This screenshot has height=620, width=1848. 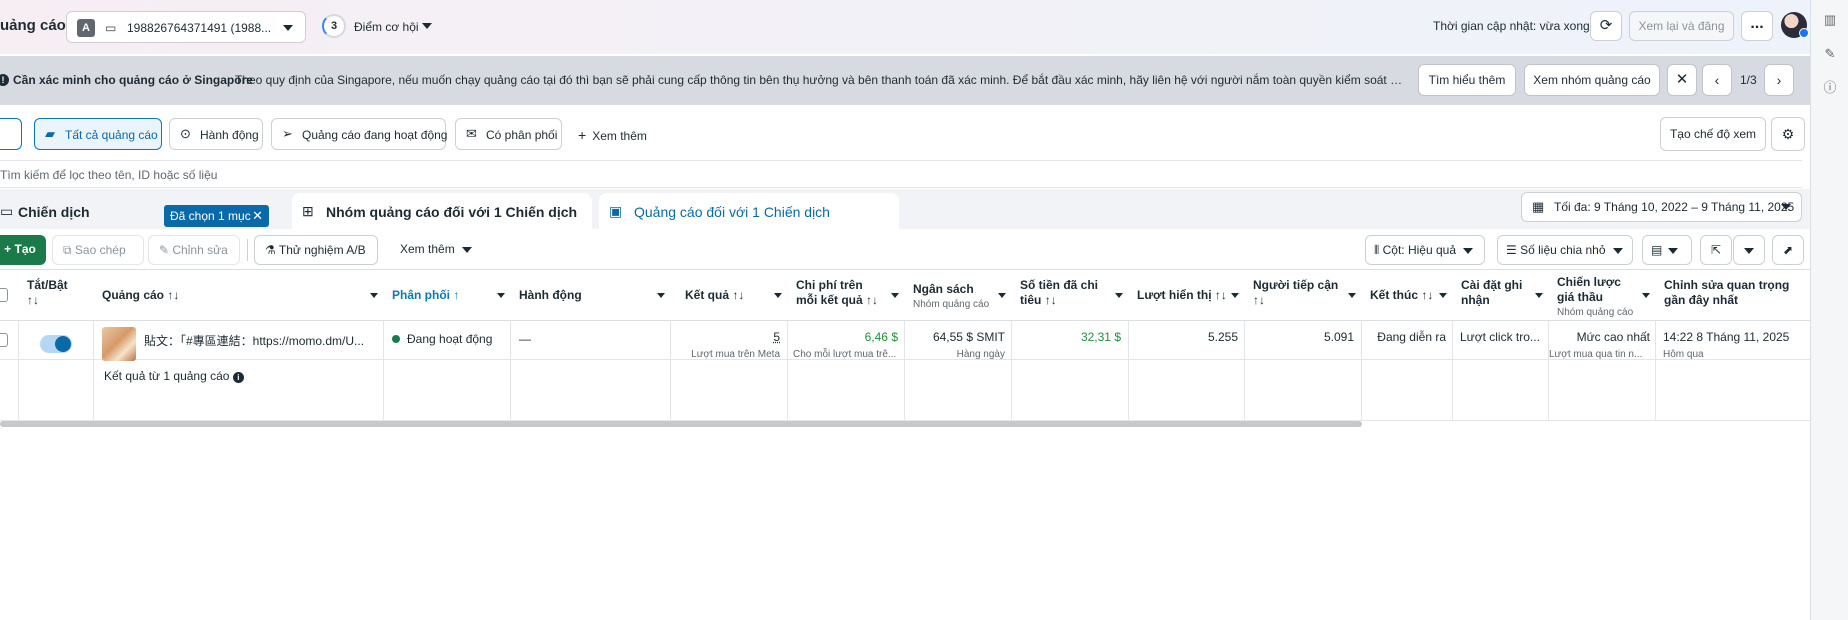 What do you see at coordinates (1717, 80) in the screenshot?
I see `prev-notice-button: ‹` at bounding box center [1717, 80].